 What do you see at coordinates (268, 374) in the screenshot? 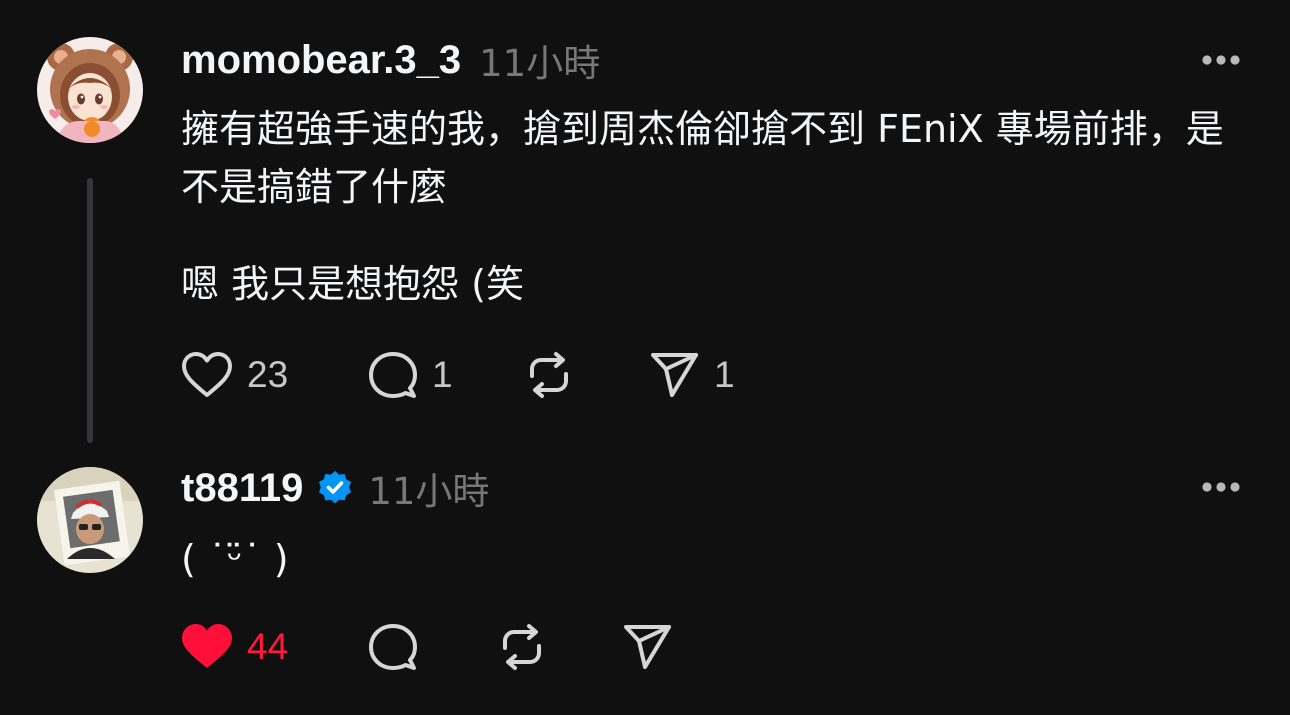
I see `like-count: 23` at bounding box center [268, 374].